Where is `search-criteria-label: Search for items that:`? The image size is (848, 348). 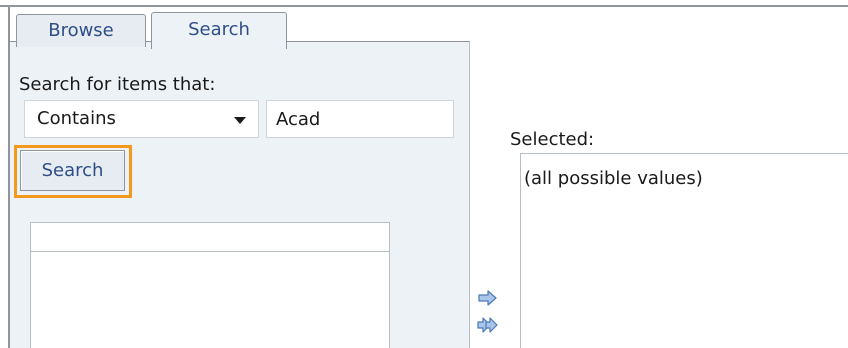
search-criteria-label: Search for items that: is located at coordinates (117, 84).